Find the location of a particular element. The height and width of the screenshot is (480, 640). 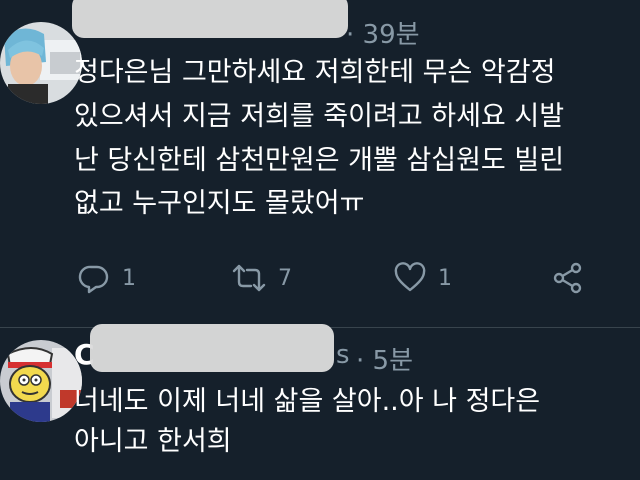

share-icon is located at coordinates (567, 278).